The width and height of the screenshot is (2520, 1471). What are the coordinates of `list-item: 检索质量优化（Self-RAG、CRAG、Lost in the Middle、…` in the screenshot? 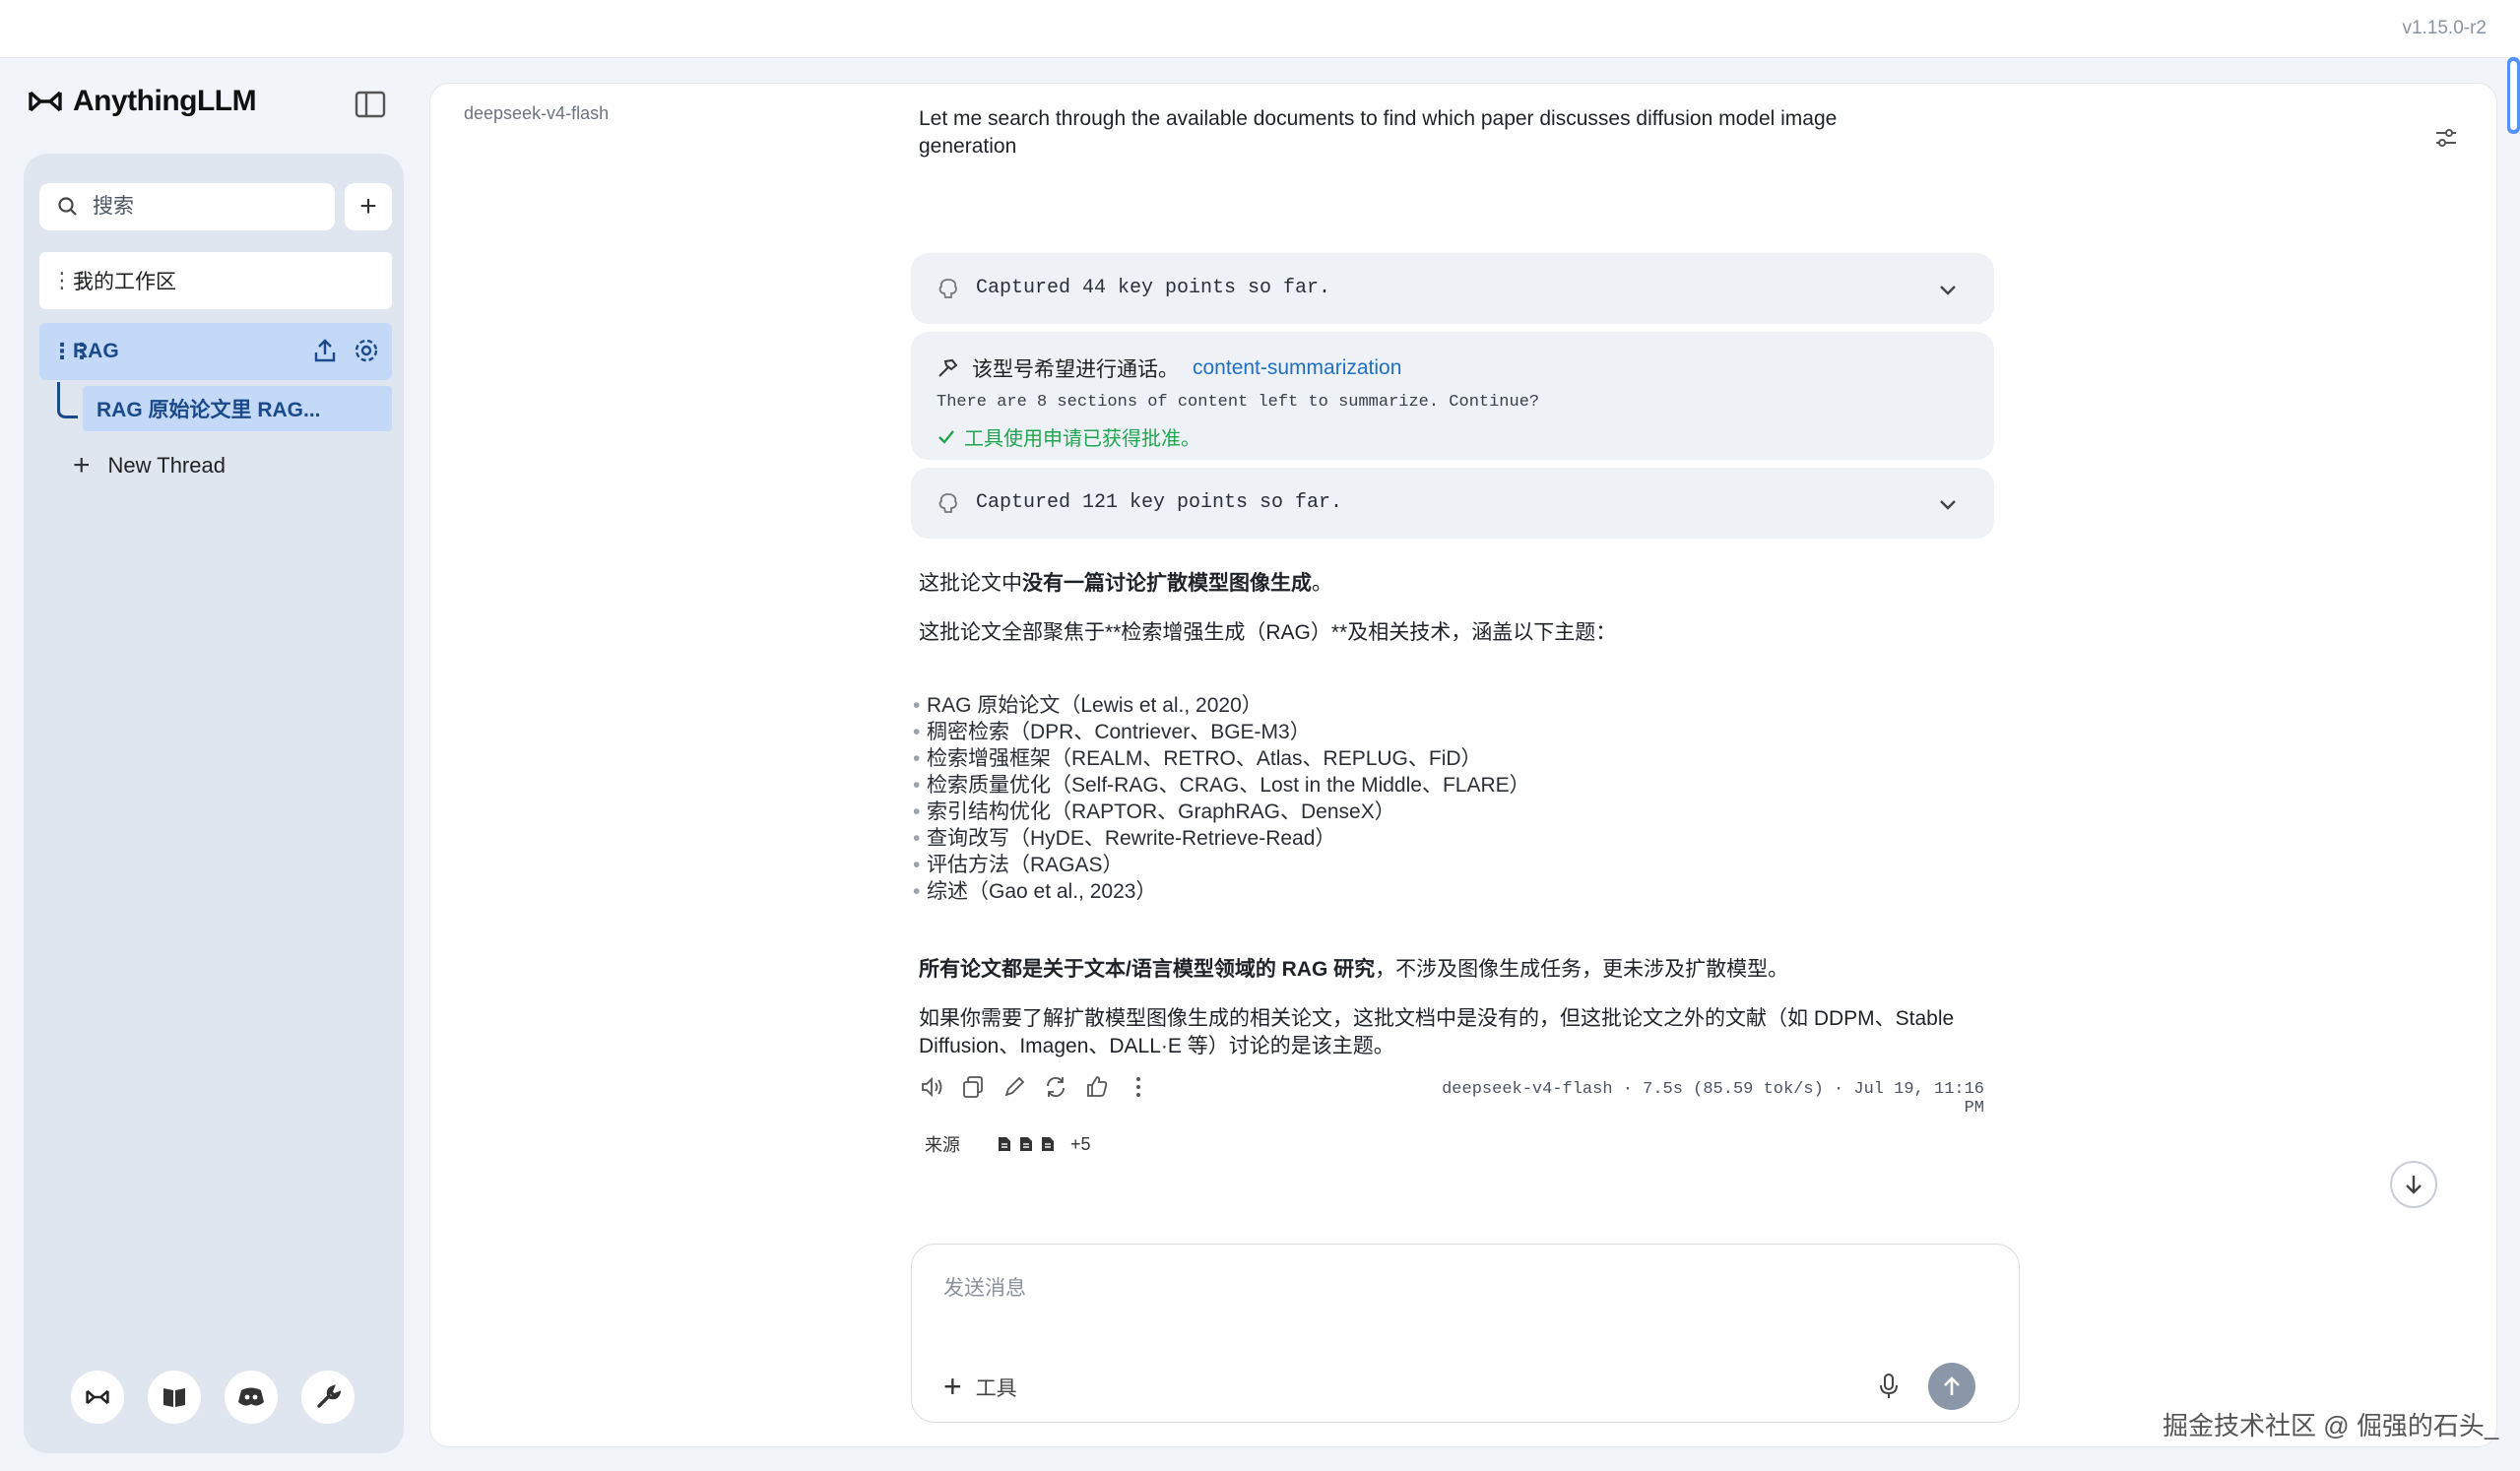 It's located at (1221, 785).